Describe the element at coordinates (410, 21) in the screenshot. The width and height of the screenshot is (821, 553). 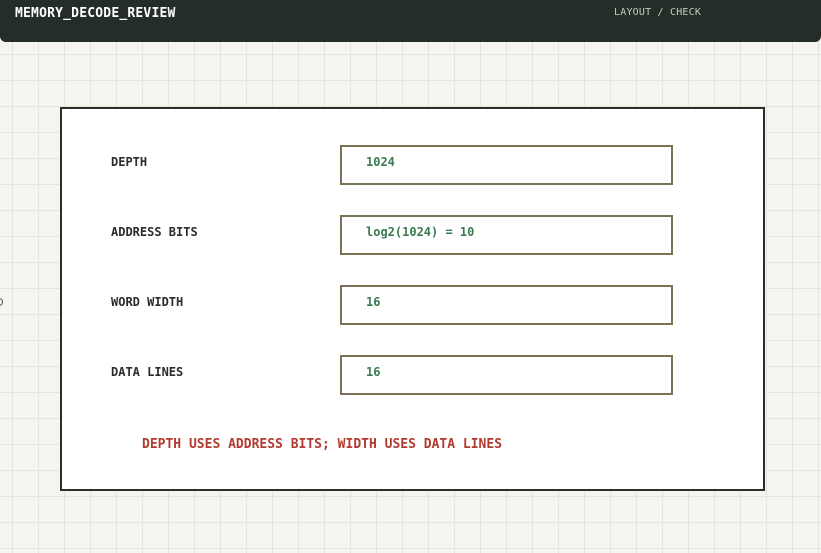
I see `top-bar: MEMORY_DECODE_REVIEW LAYOUT / CHECK` at that location.